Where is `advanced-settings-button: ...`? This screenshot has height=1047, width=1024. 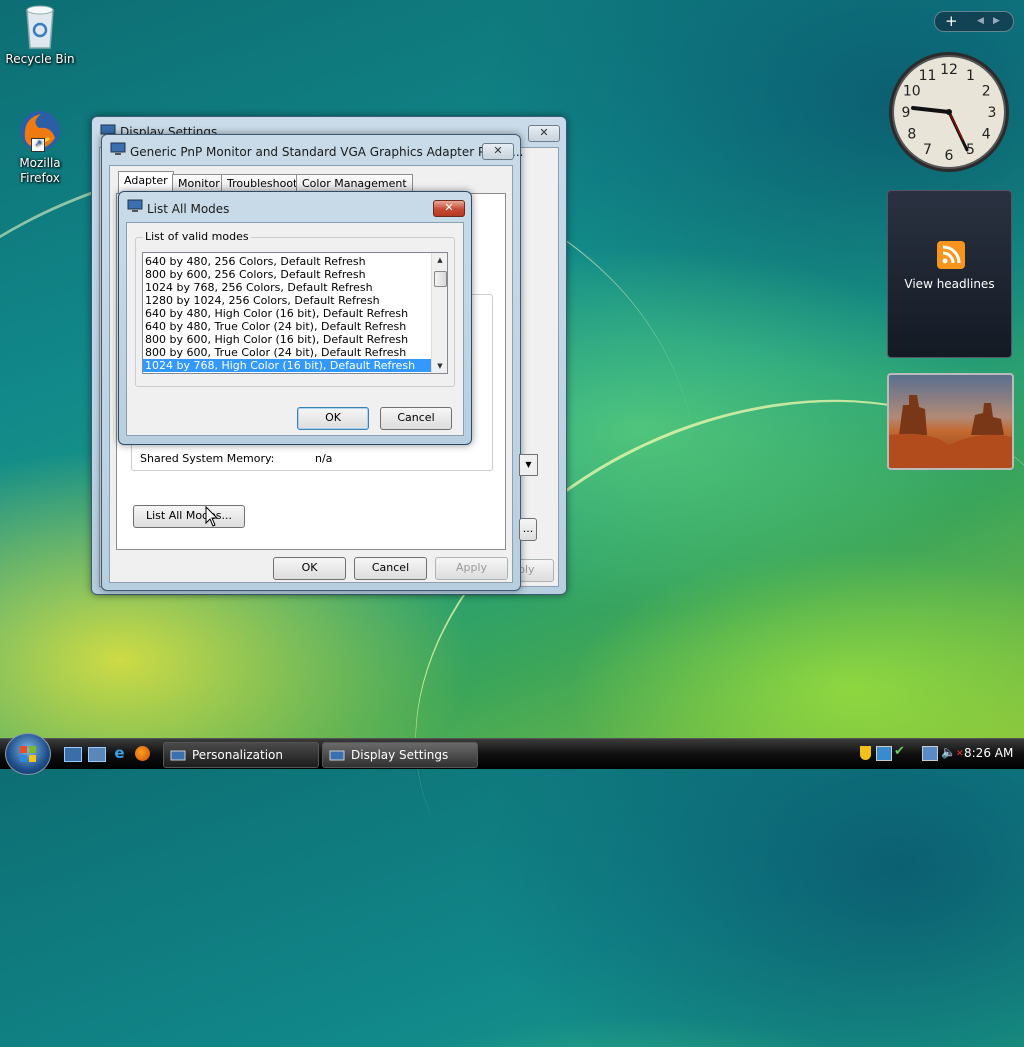 advanced-settings-button: ... is located at coordinates (528, 529).